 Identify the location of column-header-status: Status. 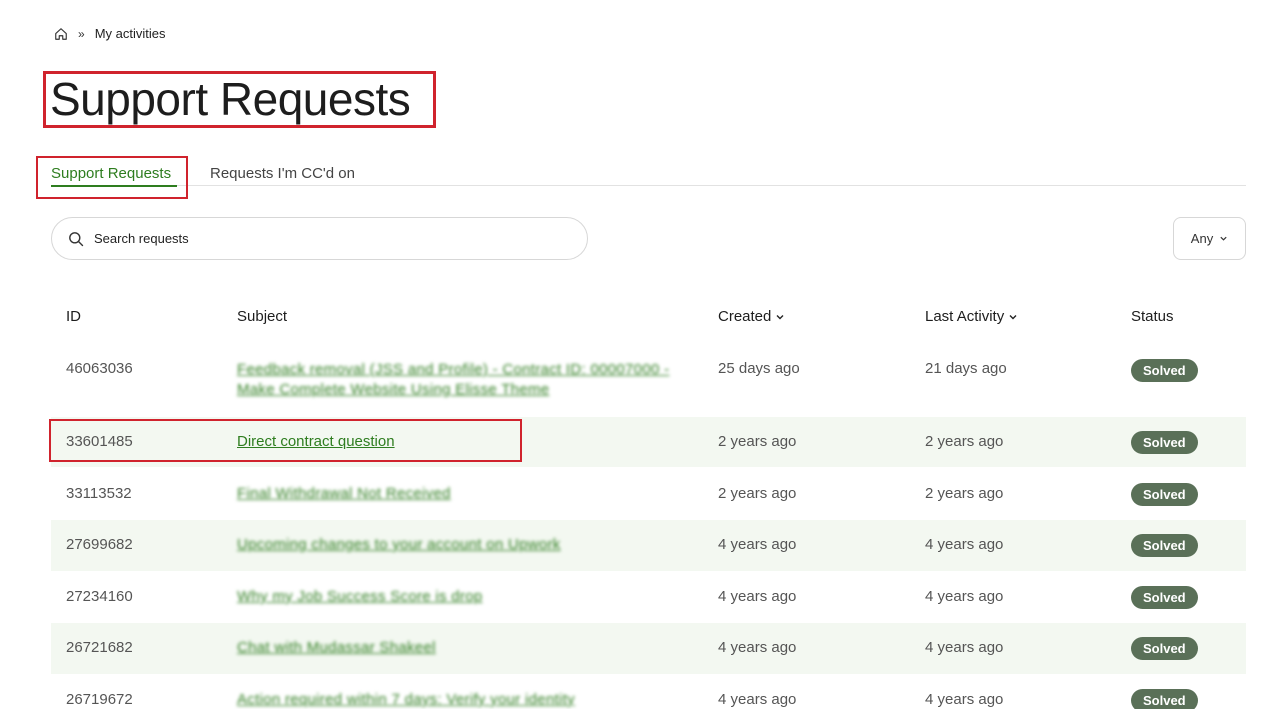
(1152, 316).